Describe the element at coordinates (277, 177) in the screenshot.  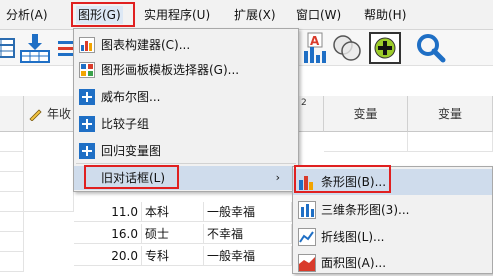
I see `submenu-arrow-icon: ›` at that location.